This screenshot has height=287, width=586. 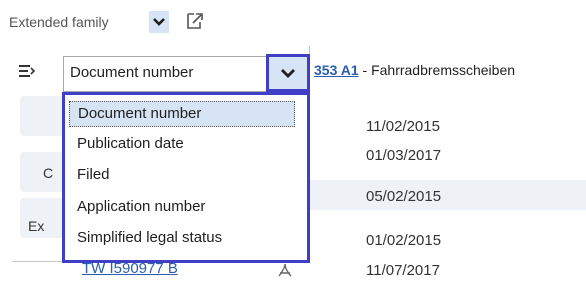 I want to click on family-dropdown-toggle, so click(x=159, y=22).